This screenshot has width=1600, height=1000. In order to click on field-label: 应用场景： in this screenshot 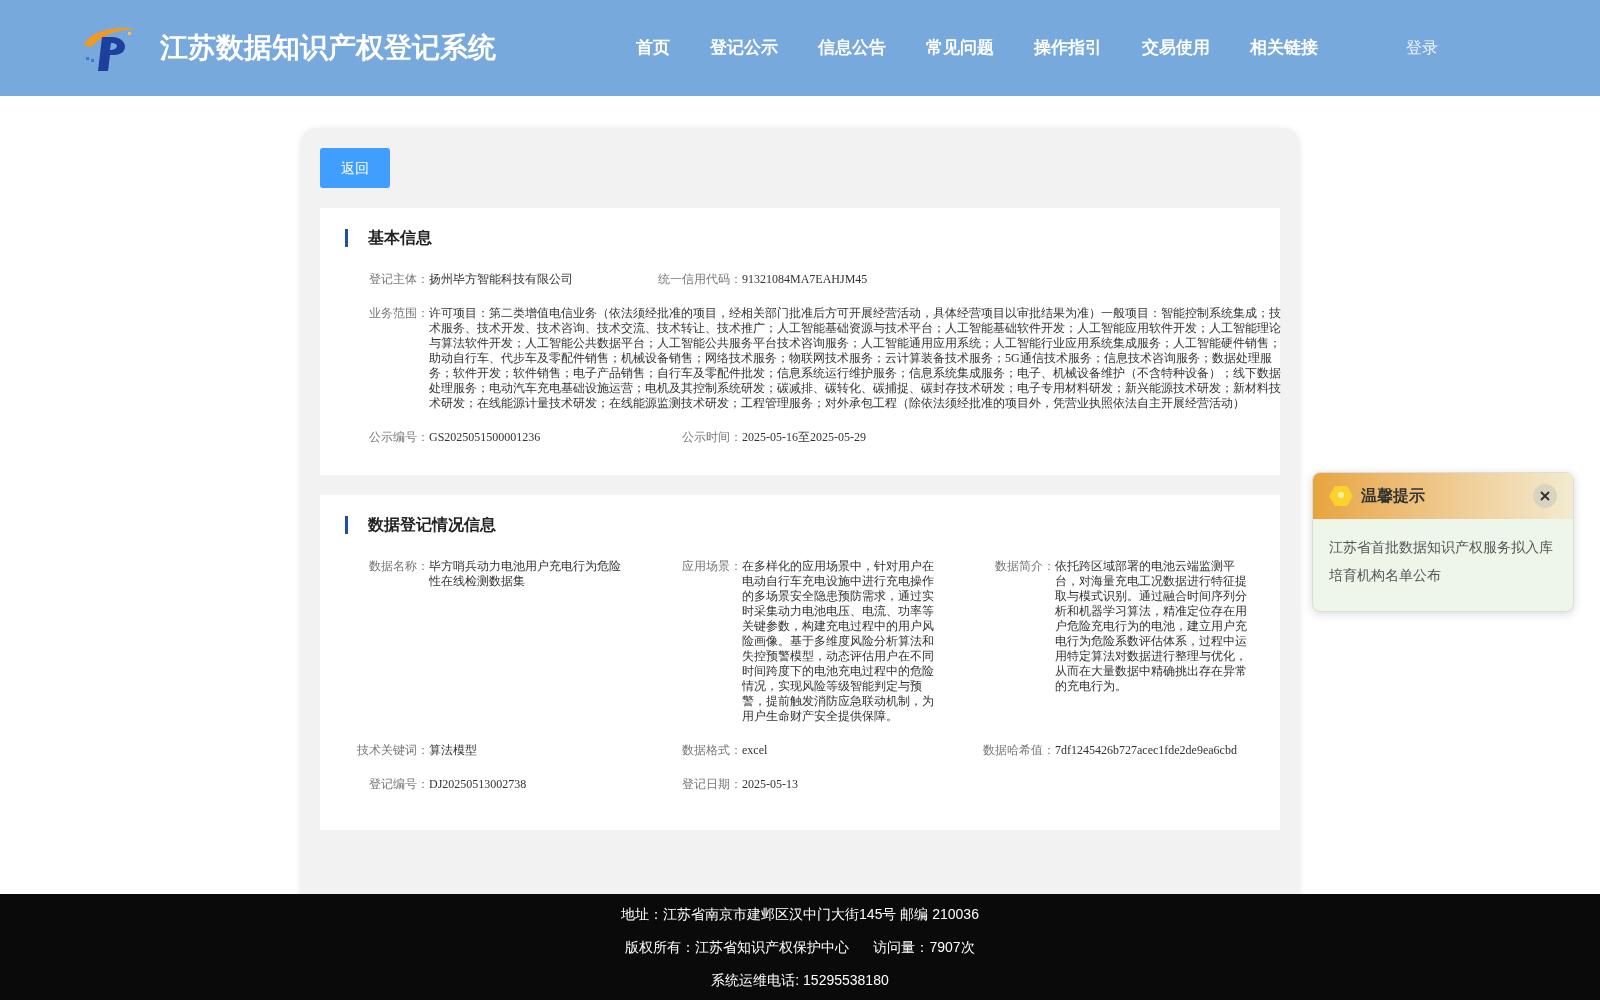, I will do `click(711, 567)`.